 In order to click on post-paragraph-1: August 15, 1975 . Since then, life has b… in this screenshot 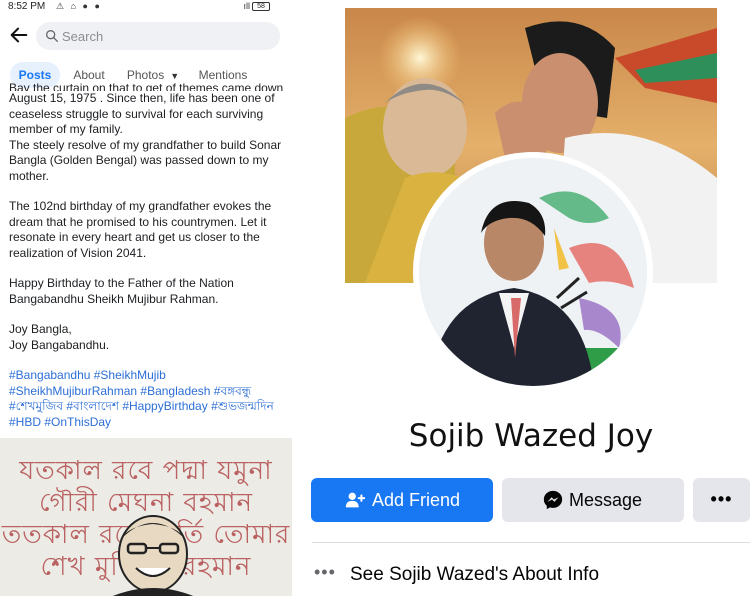, I will do `click(142, 113)`.